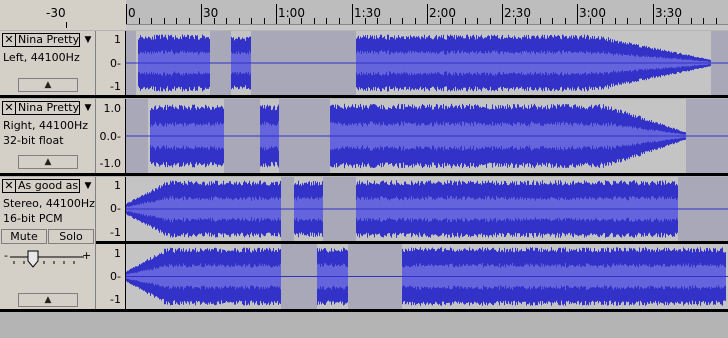  What do you see at coordinates (110, 163) in the screenshot?
I see `scale-bottom: -1.0` at bounding box center [110, 163].